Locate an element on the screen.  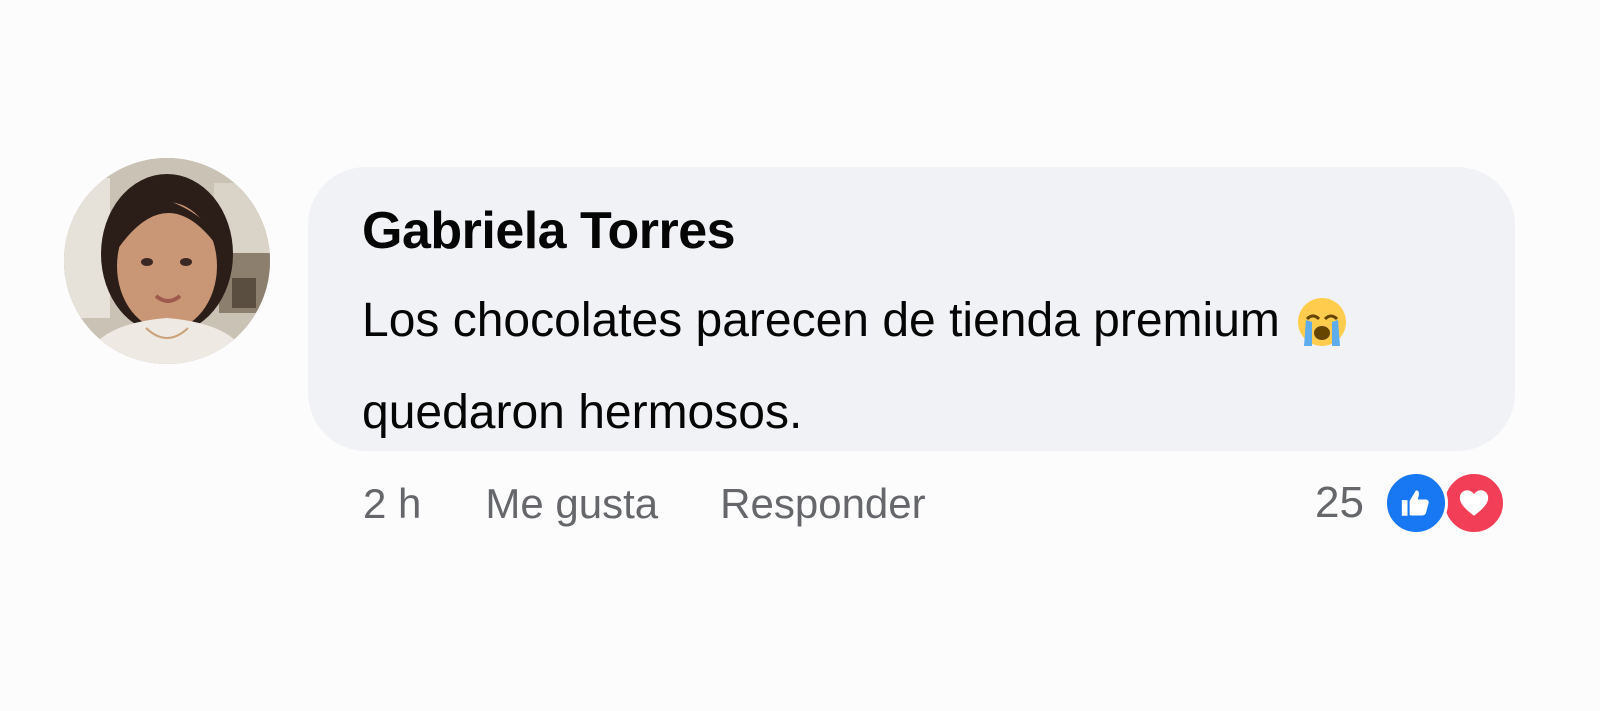
love-icon is located at coordinates (1474, 503).